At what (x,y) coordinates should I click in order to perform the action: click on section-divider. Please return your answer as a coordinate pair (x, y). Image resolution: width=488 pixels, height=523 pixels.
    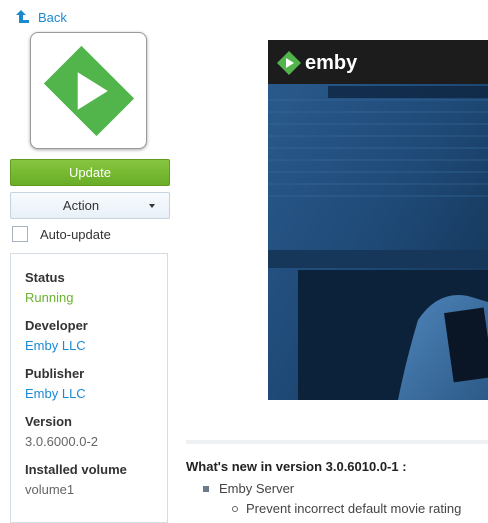
    Looking at the image, I should click on (337, 442).